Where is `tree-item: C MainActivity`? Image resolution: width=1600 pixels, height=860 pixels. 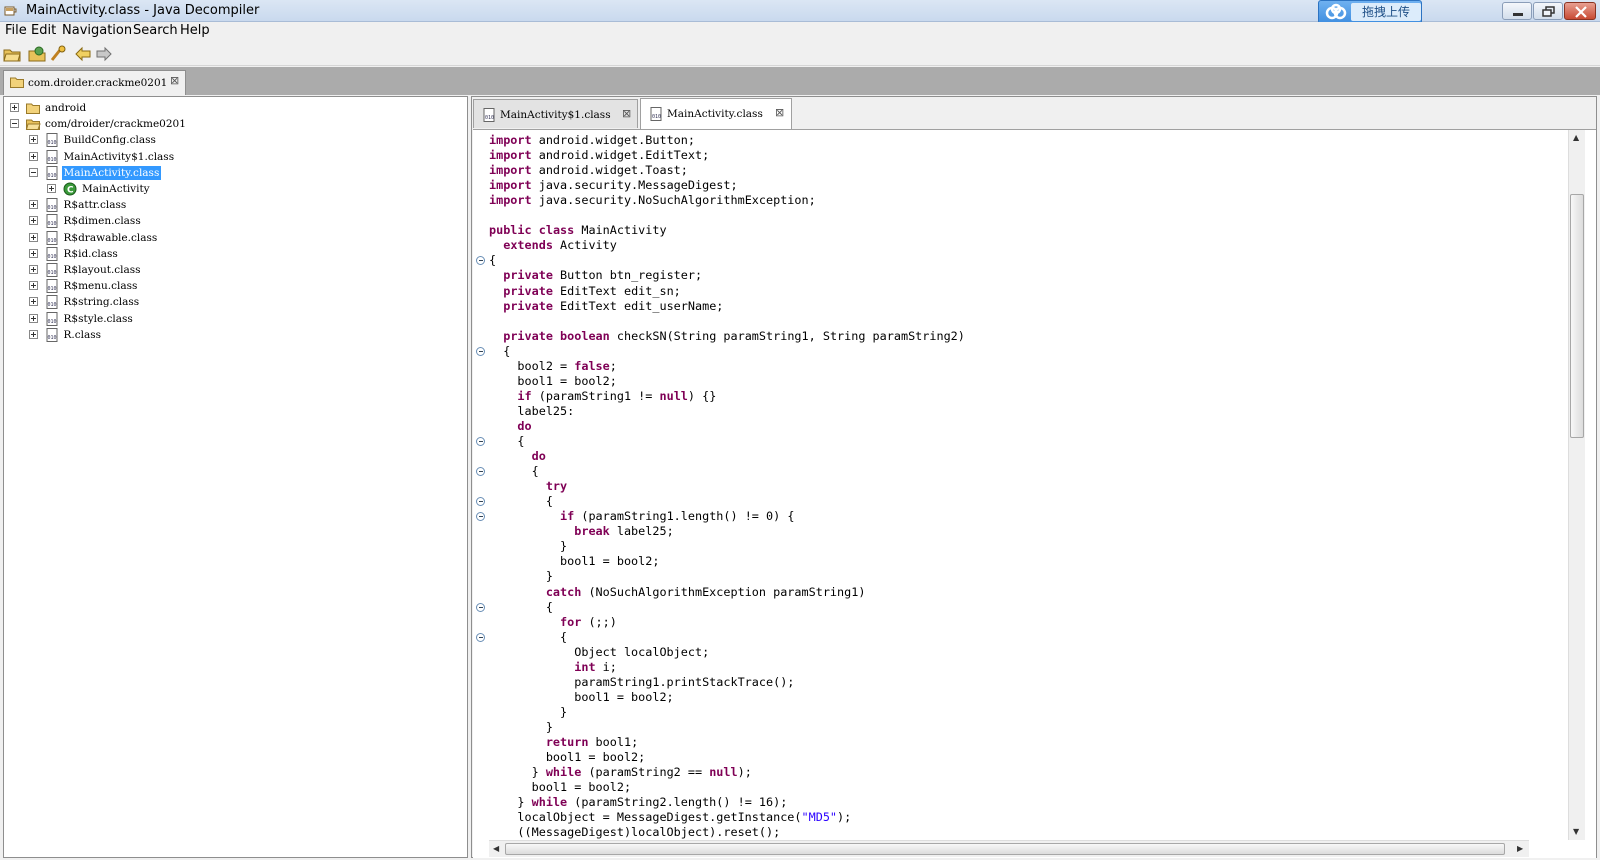 tree-item: C MainActivity is located at coordinates (245, 189).